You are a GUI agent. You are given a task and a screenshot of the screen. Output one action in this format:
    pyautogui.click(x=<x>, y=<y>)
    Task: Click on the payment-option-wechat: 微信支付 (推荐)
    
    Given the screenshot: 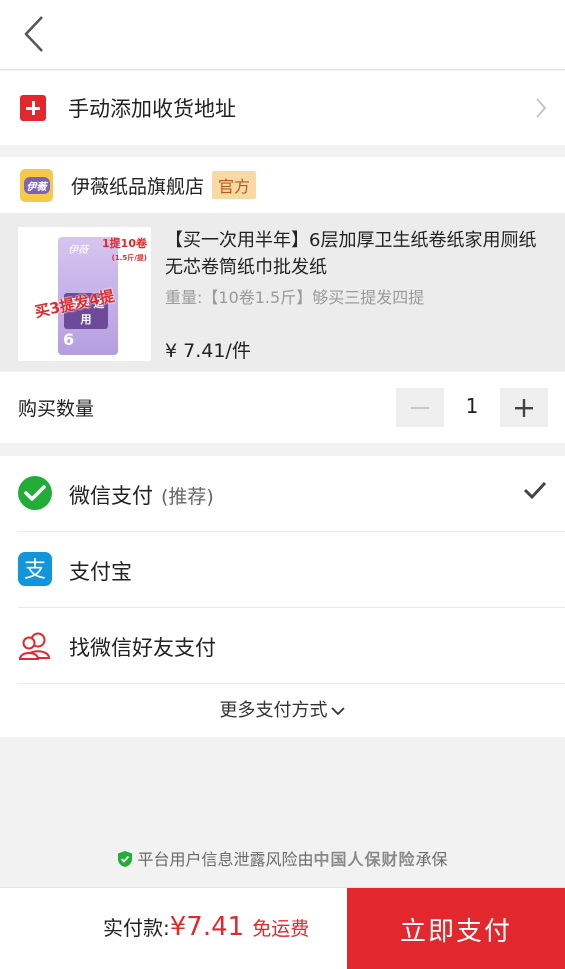 What is the action you would take?
    pyautogui.click(x=282, y=494)
    